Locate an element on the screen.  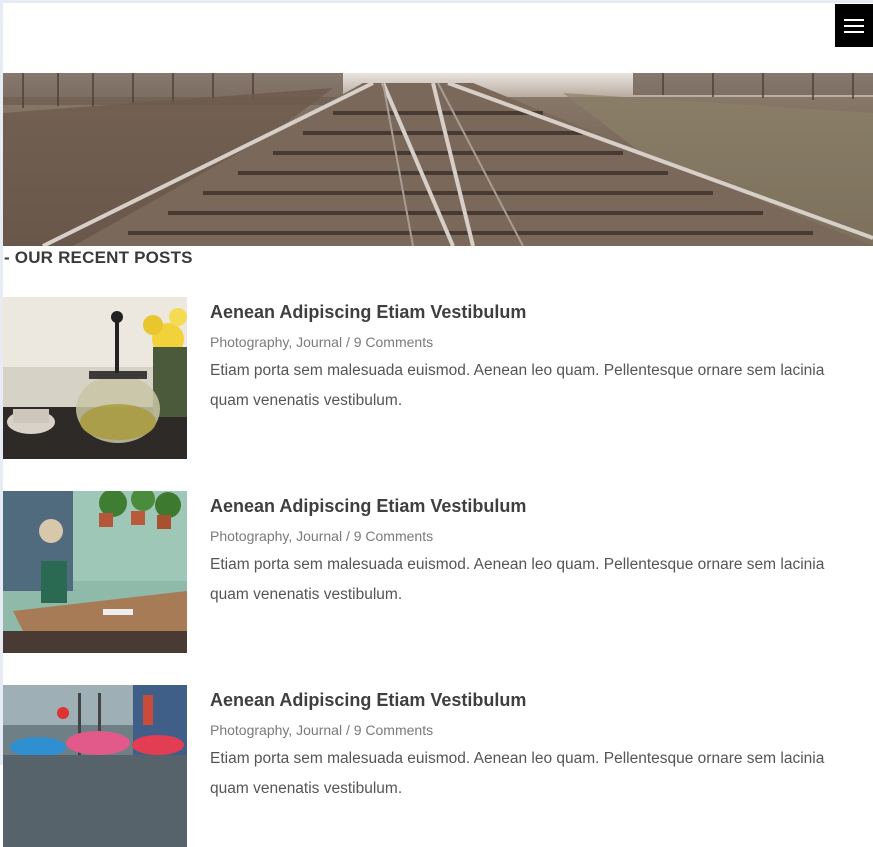
teapot-photo is located at coordinates (95, 378).